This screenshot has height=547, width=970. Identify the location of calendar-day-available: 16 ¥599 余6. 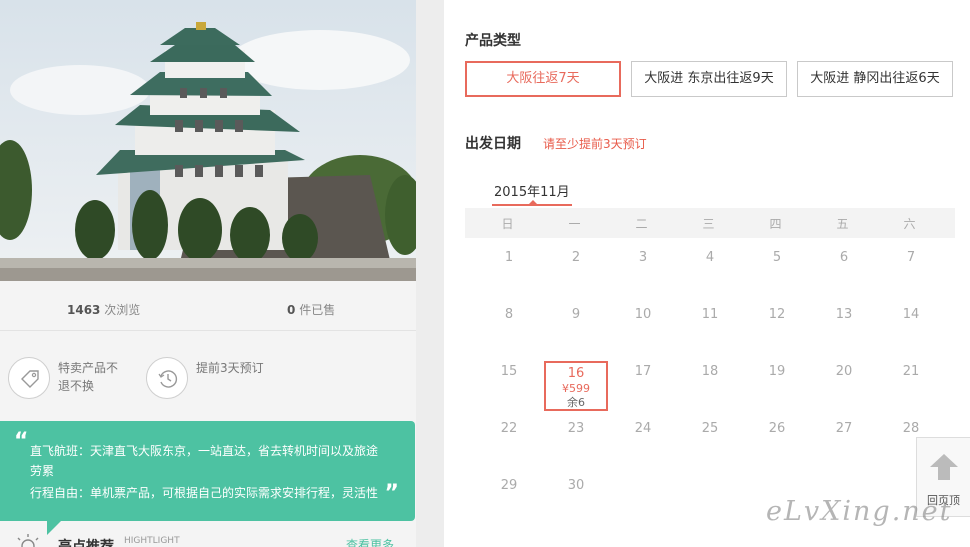
(576, 386).